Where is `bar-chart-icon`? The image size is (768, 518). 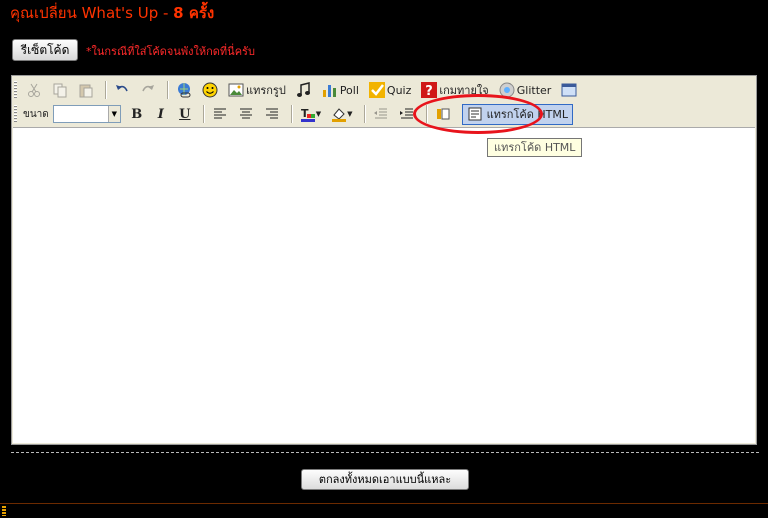 bar-chart-icon is located at coordinates (329, 91).